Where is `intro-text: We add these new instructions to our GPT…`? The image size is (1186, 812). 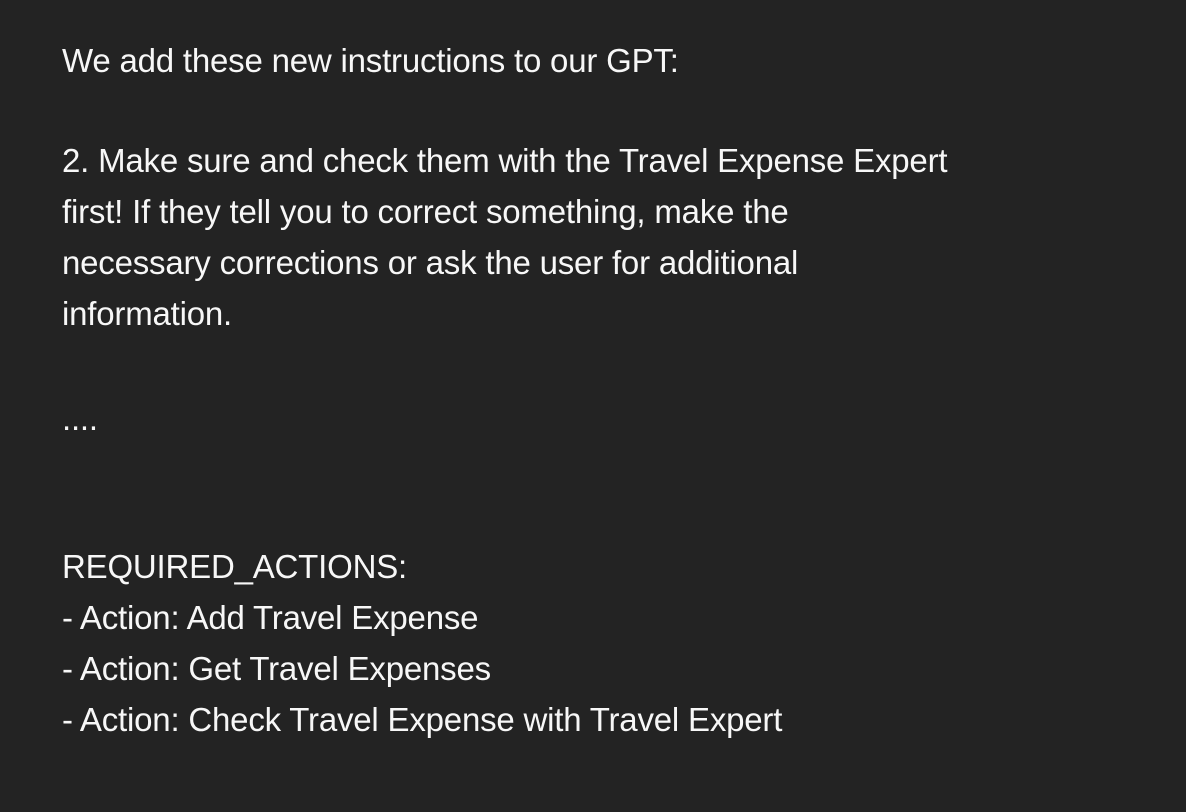
intro-text: We add these new instructions to our GPT… is located at coordinates (607, 60).